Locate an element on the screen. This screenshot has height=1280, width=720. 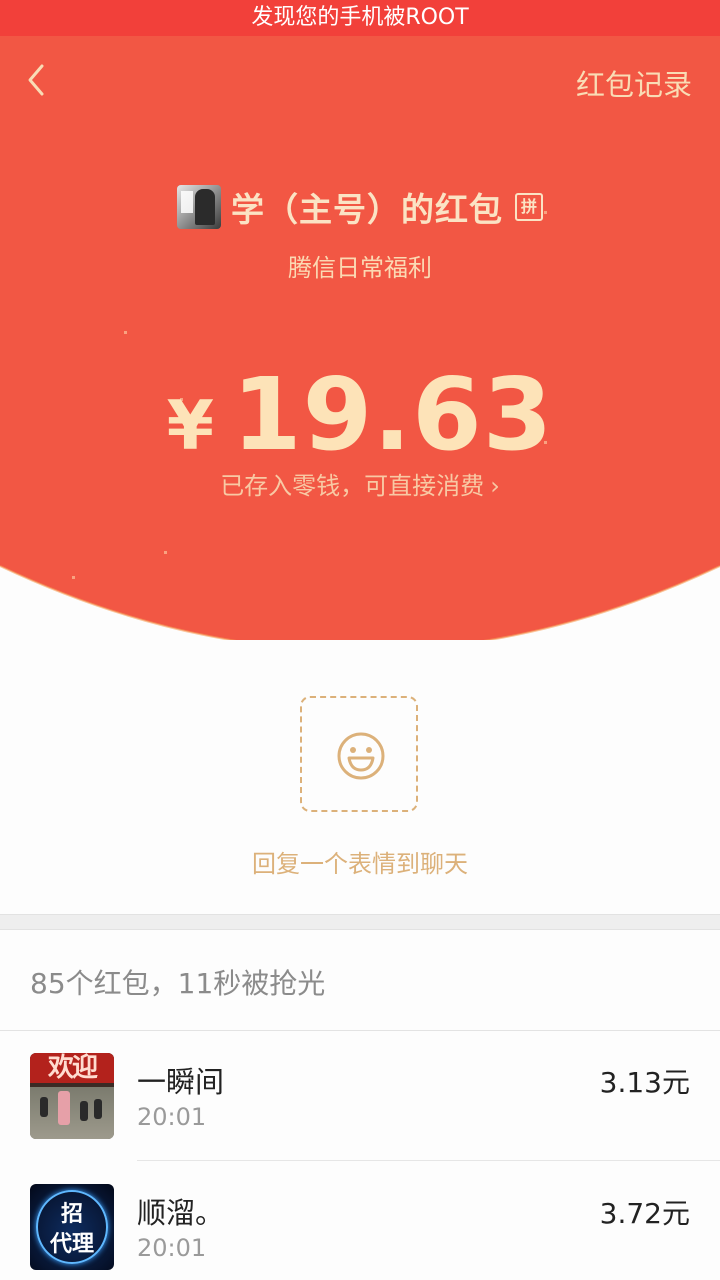
avatar-text-line-1: 招 is located at coordinates (71, 1214).